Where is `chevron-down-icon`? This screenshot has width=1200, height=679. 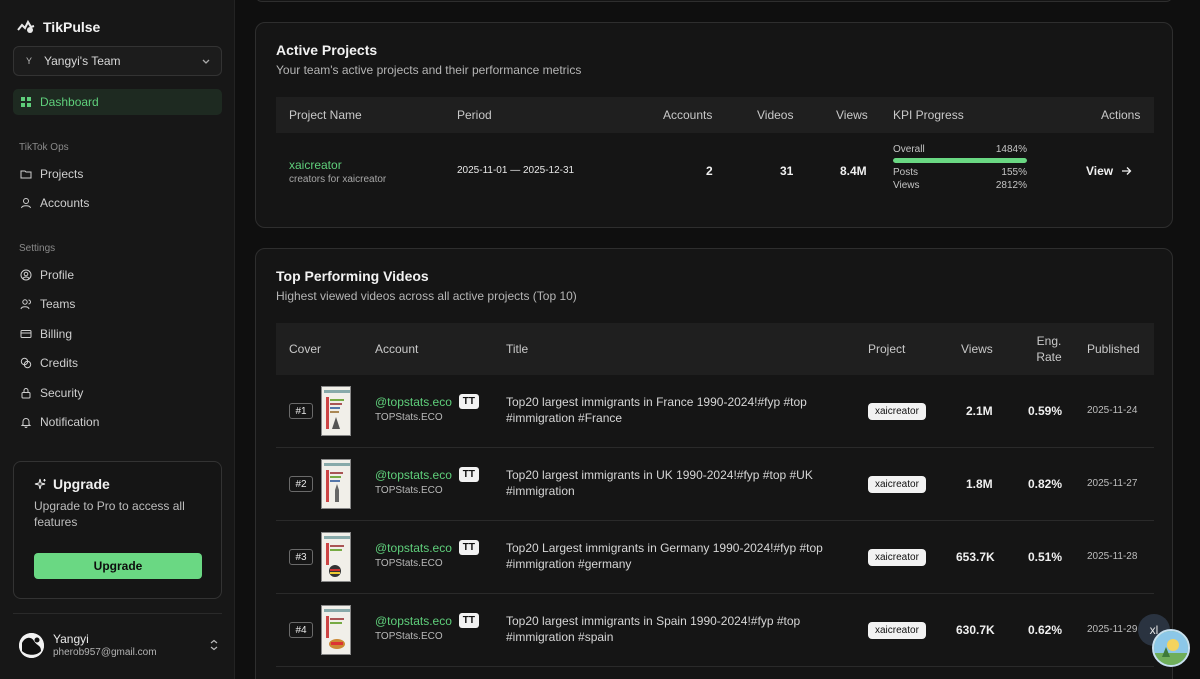 chevron-down-icon is located at coordinates (206, 61).